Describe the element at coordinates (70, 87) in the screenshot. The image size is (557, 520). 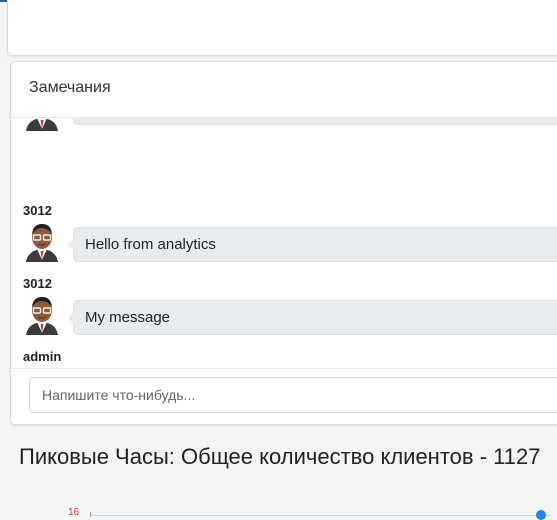
I see `chat-title: Замечания` at that location.